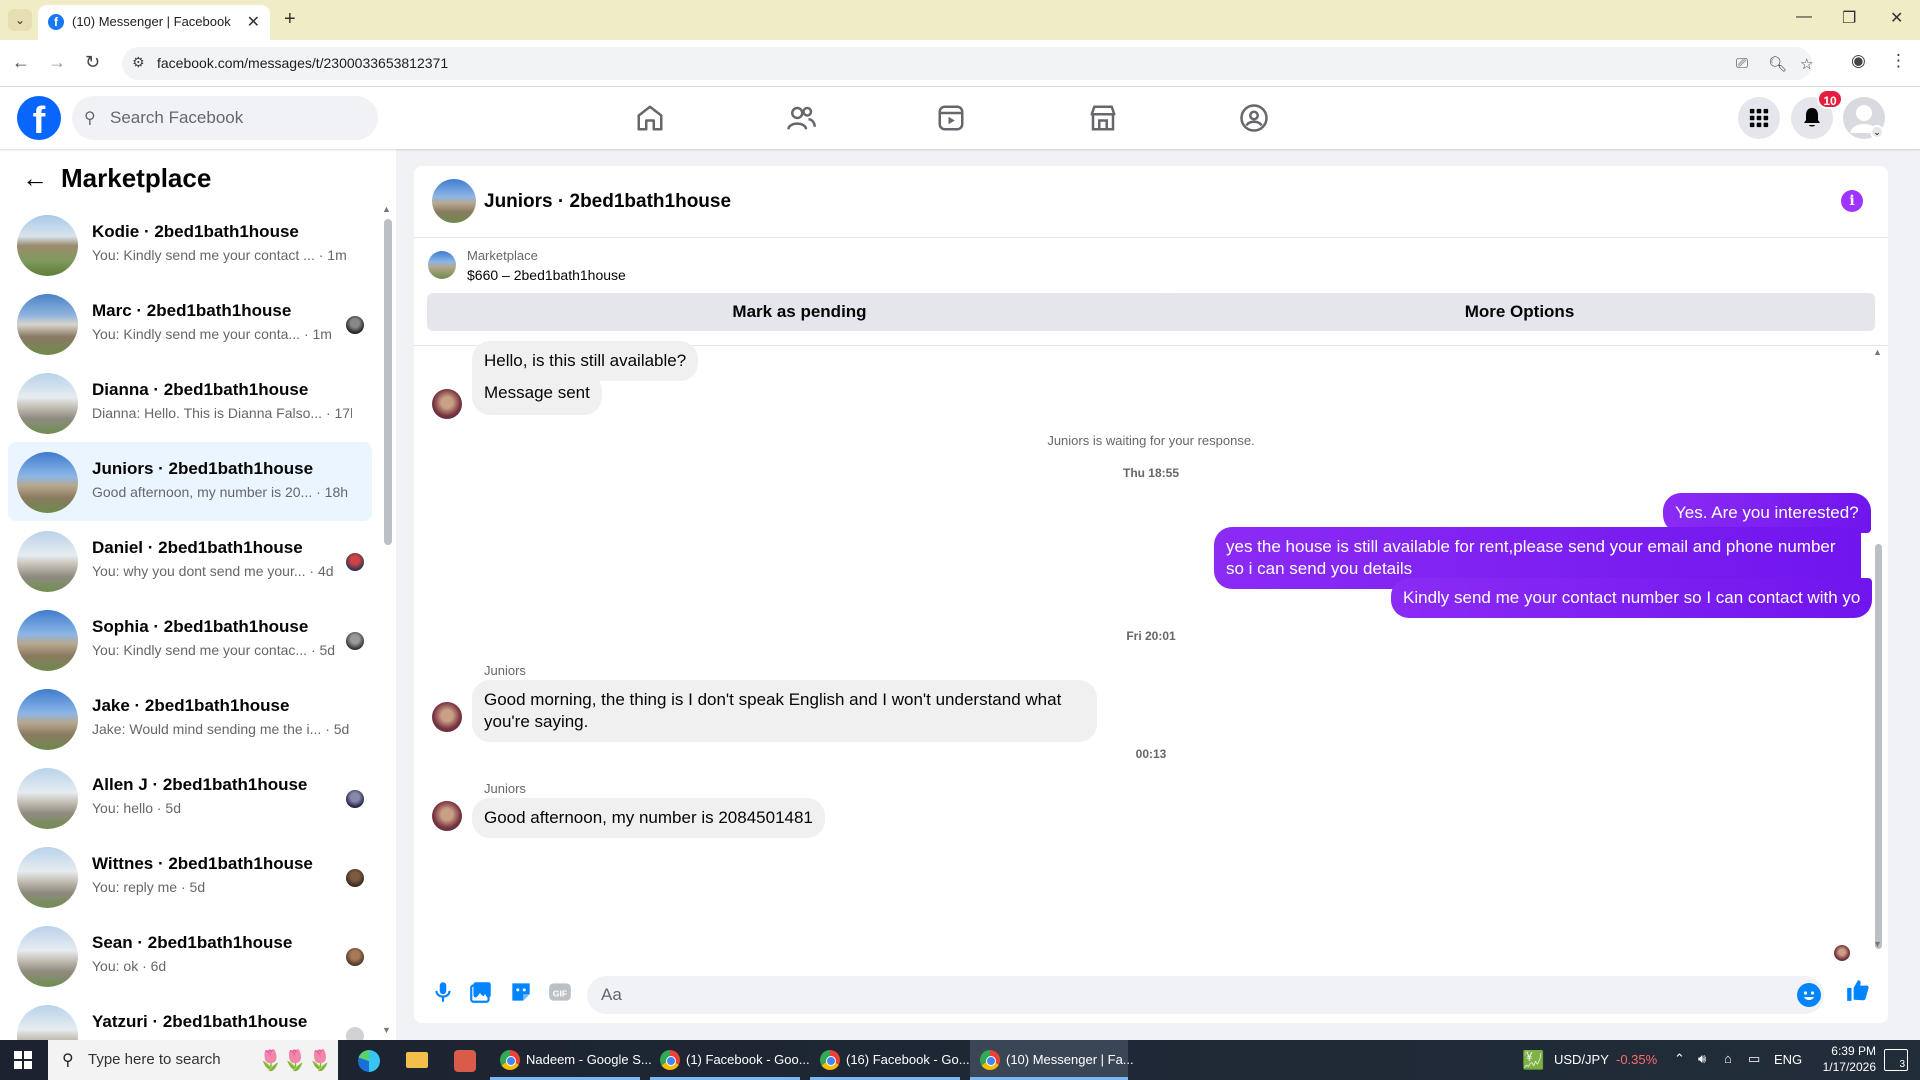 Image resolution: width=1920 pixels, height=1080 pixels. I want to click on back-icon: ←, so click(21, 62).